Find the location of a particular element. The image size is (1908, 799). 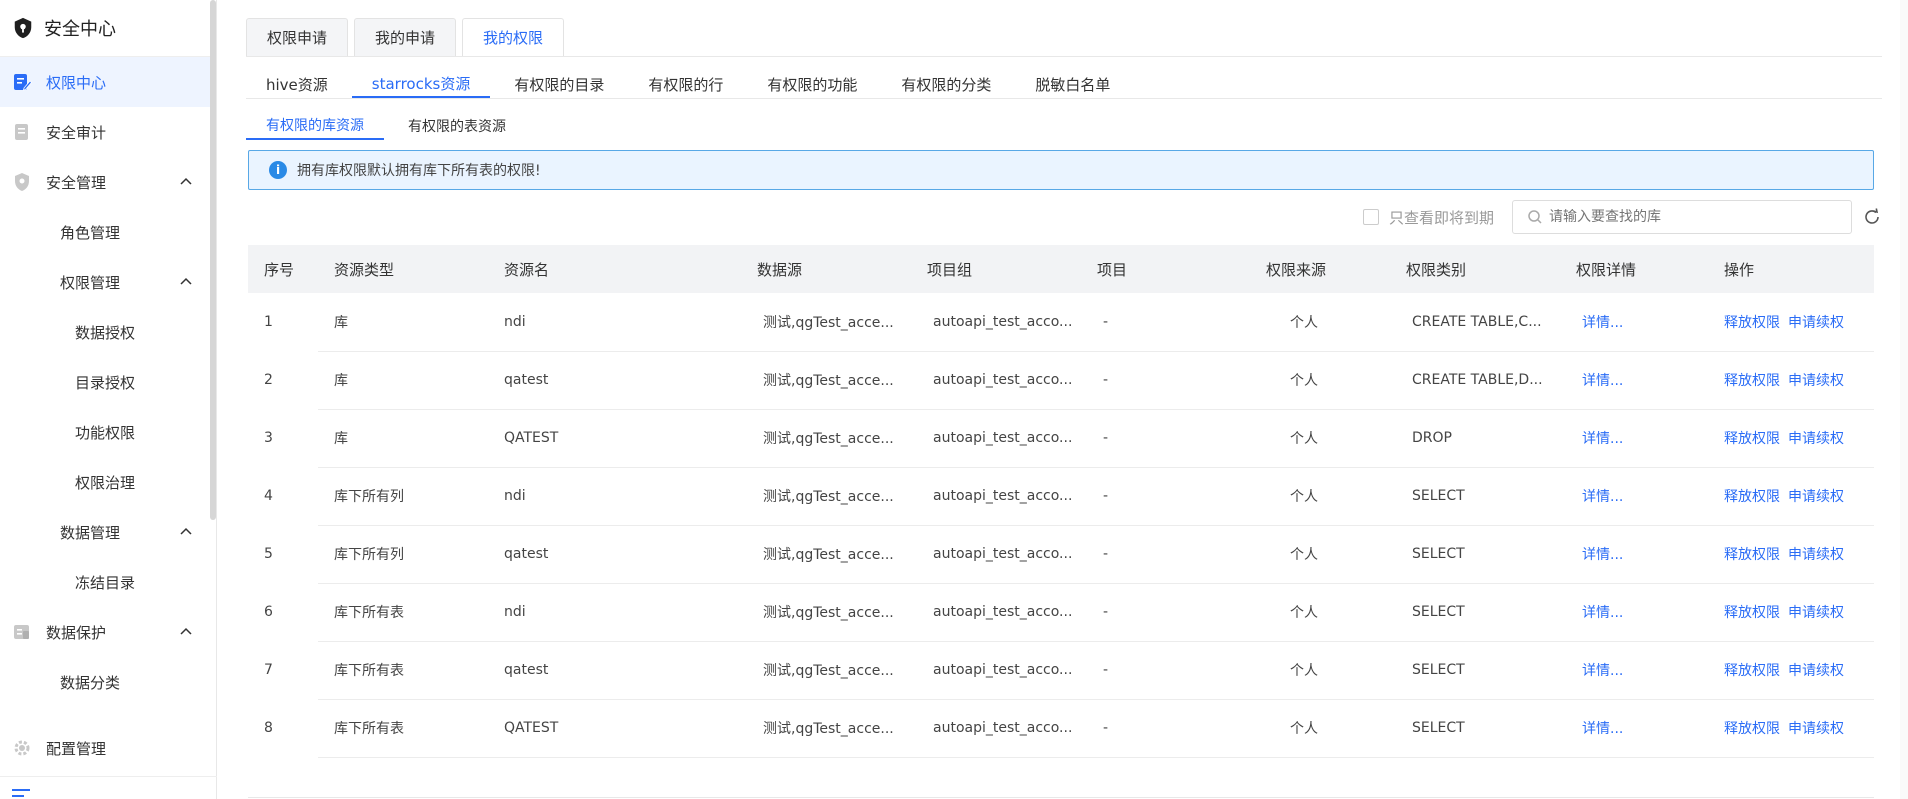

tab-hive-resources: hive资源 is located at coordinates (297, 84).